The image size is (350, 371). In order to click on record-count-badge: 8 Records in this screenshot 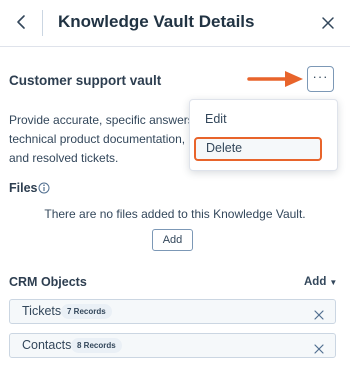, I will do `click(96, 345)`.